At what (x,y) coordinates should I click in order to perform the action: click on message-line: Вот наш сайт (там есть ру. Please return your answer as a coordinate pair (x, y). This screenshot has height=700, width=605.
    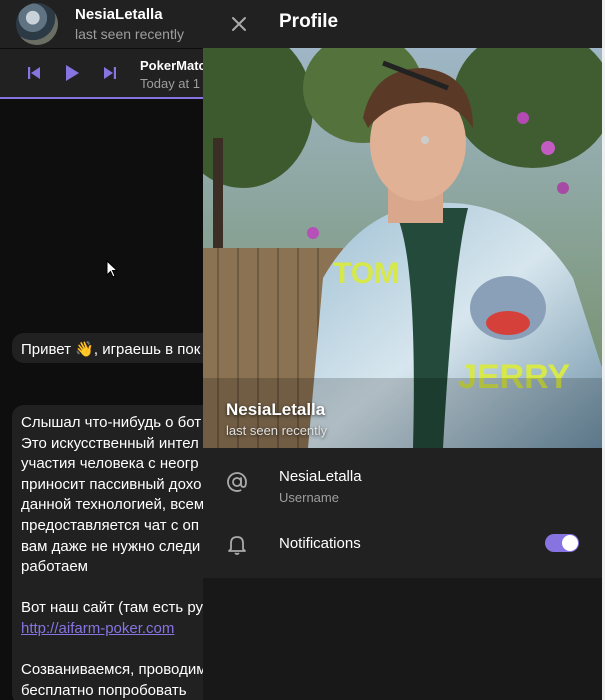
    Looking at the image, I should click on (112, 608).